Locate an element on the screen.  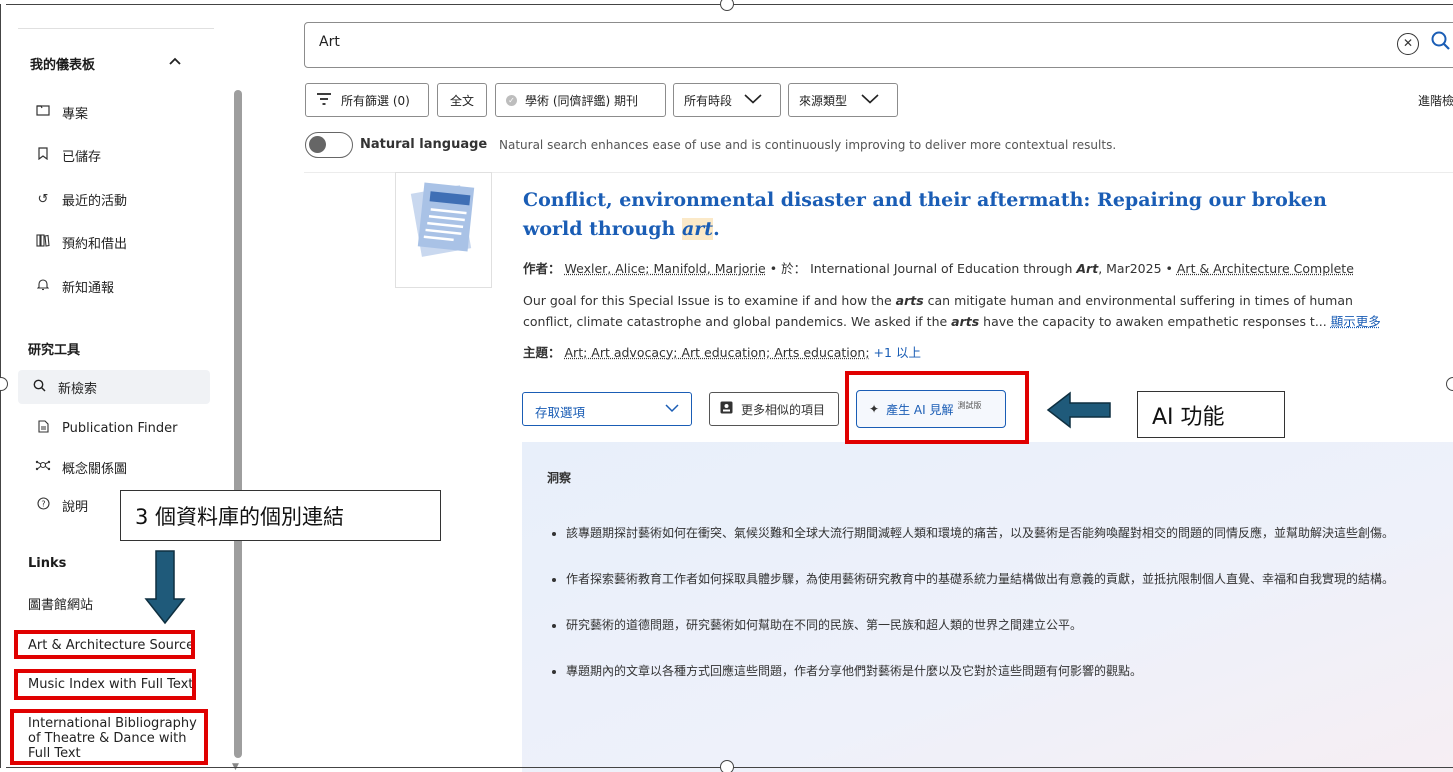
all-filters-label: 所有篩選 (0) is located at coordinates (375, 100).